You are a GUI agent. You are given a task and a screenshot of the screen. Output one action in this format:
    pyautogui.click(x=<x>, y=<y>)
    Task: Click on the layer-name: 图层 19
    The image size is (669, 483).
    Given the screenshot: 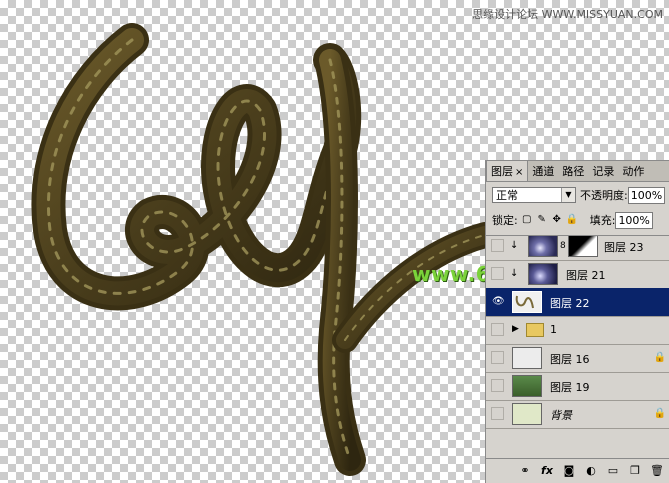 What is the action you would take?
    pyautogui.click(x=570, y=387)
    